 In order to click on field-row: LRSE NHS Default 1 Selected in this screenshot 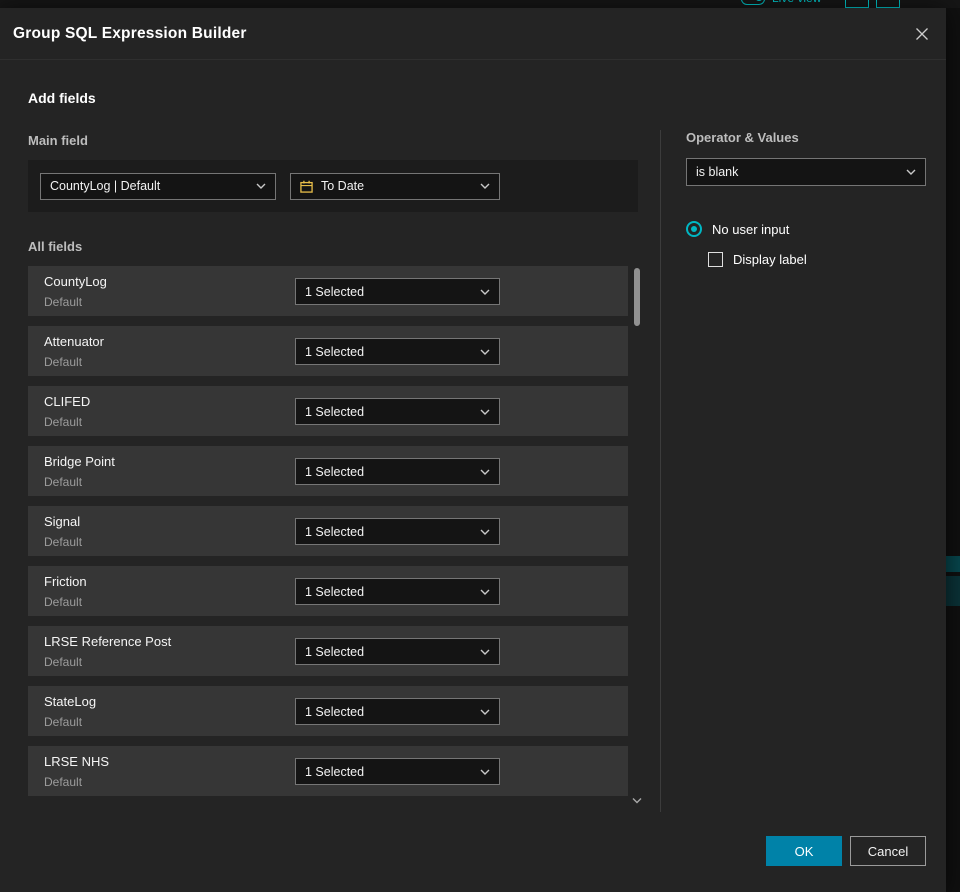, I will do `click(328, 771)`.